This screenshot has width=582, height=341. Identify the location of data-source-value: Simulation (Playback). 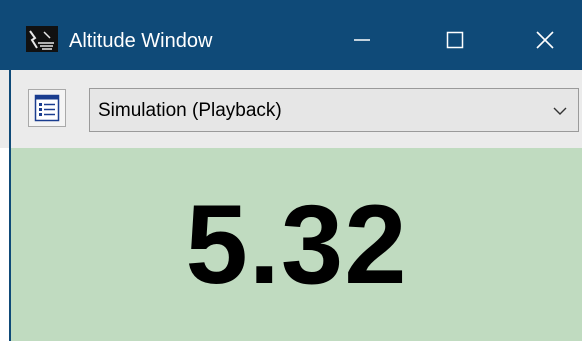
(190, 110).